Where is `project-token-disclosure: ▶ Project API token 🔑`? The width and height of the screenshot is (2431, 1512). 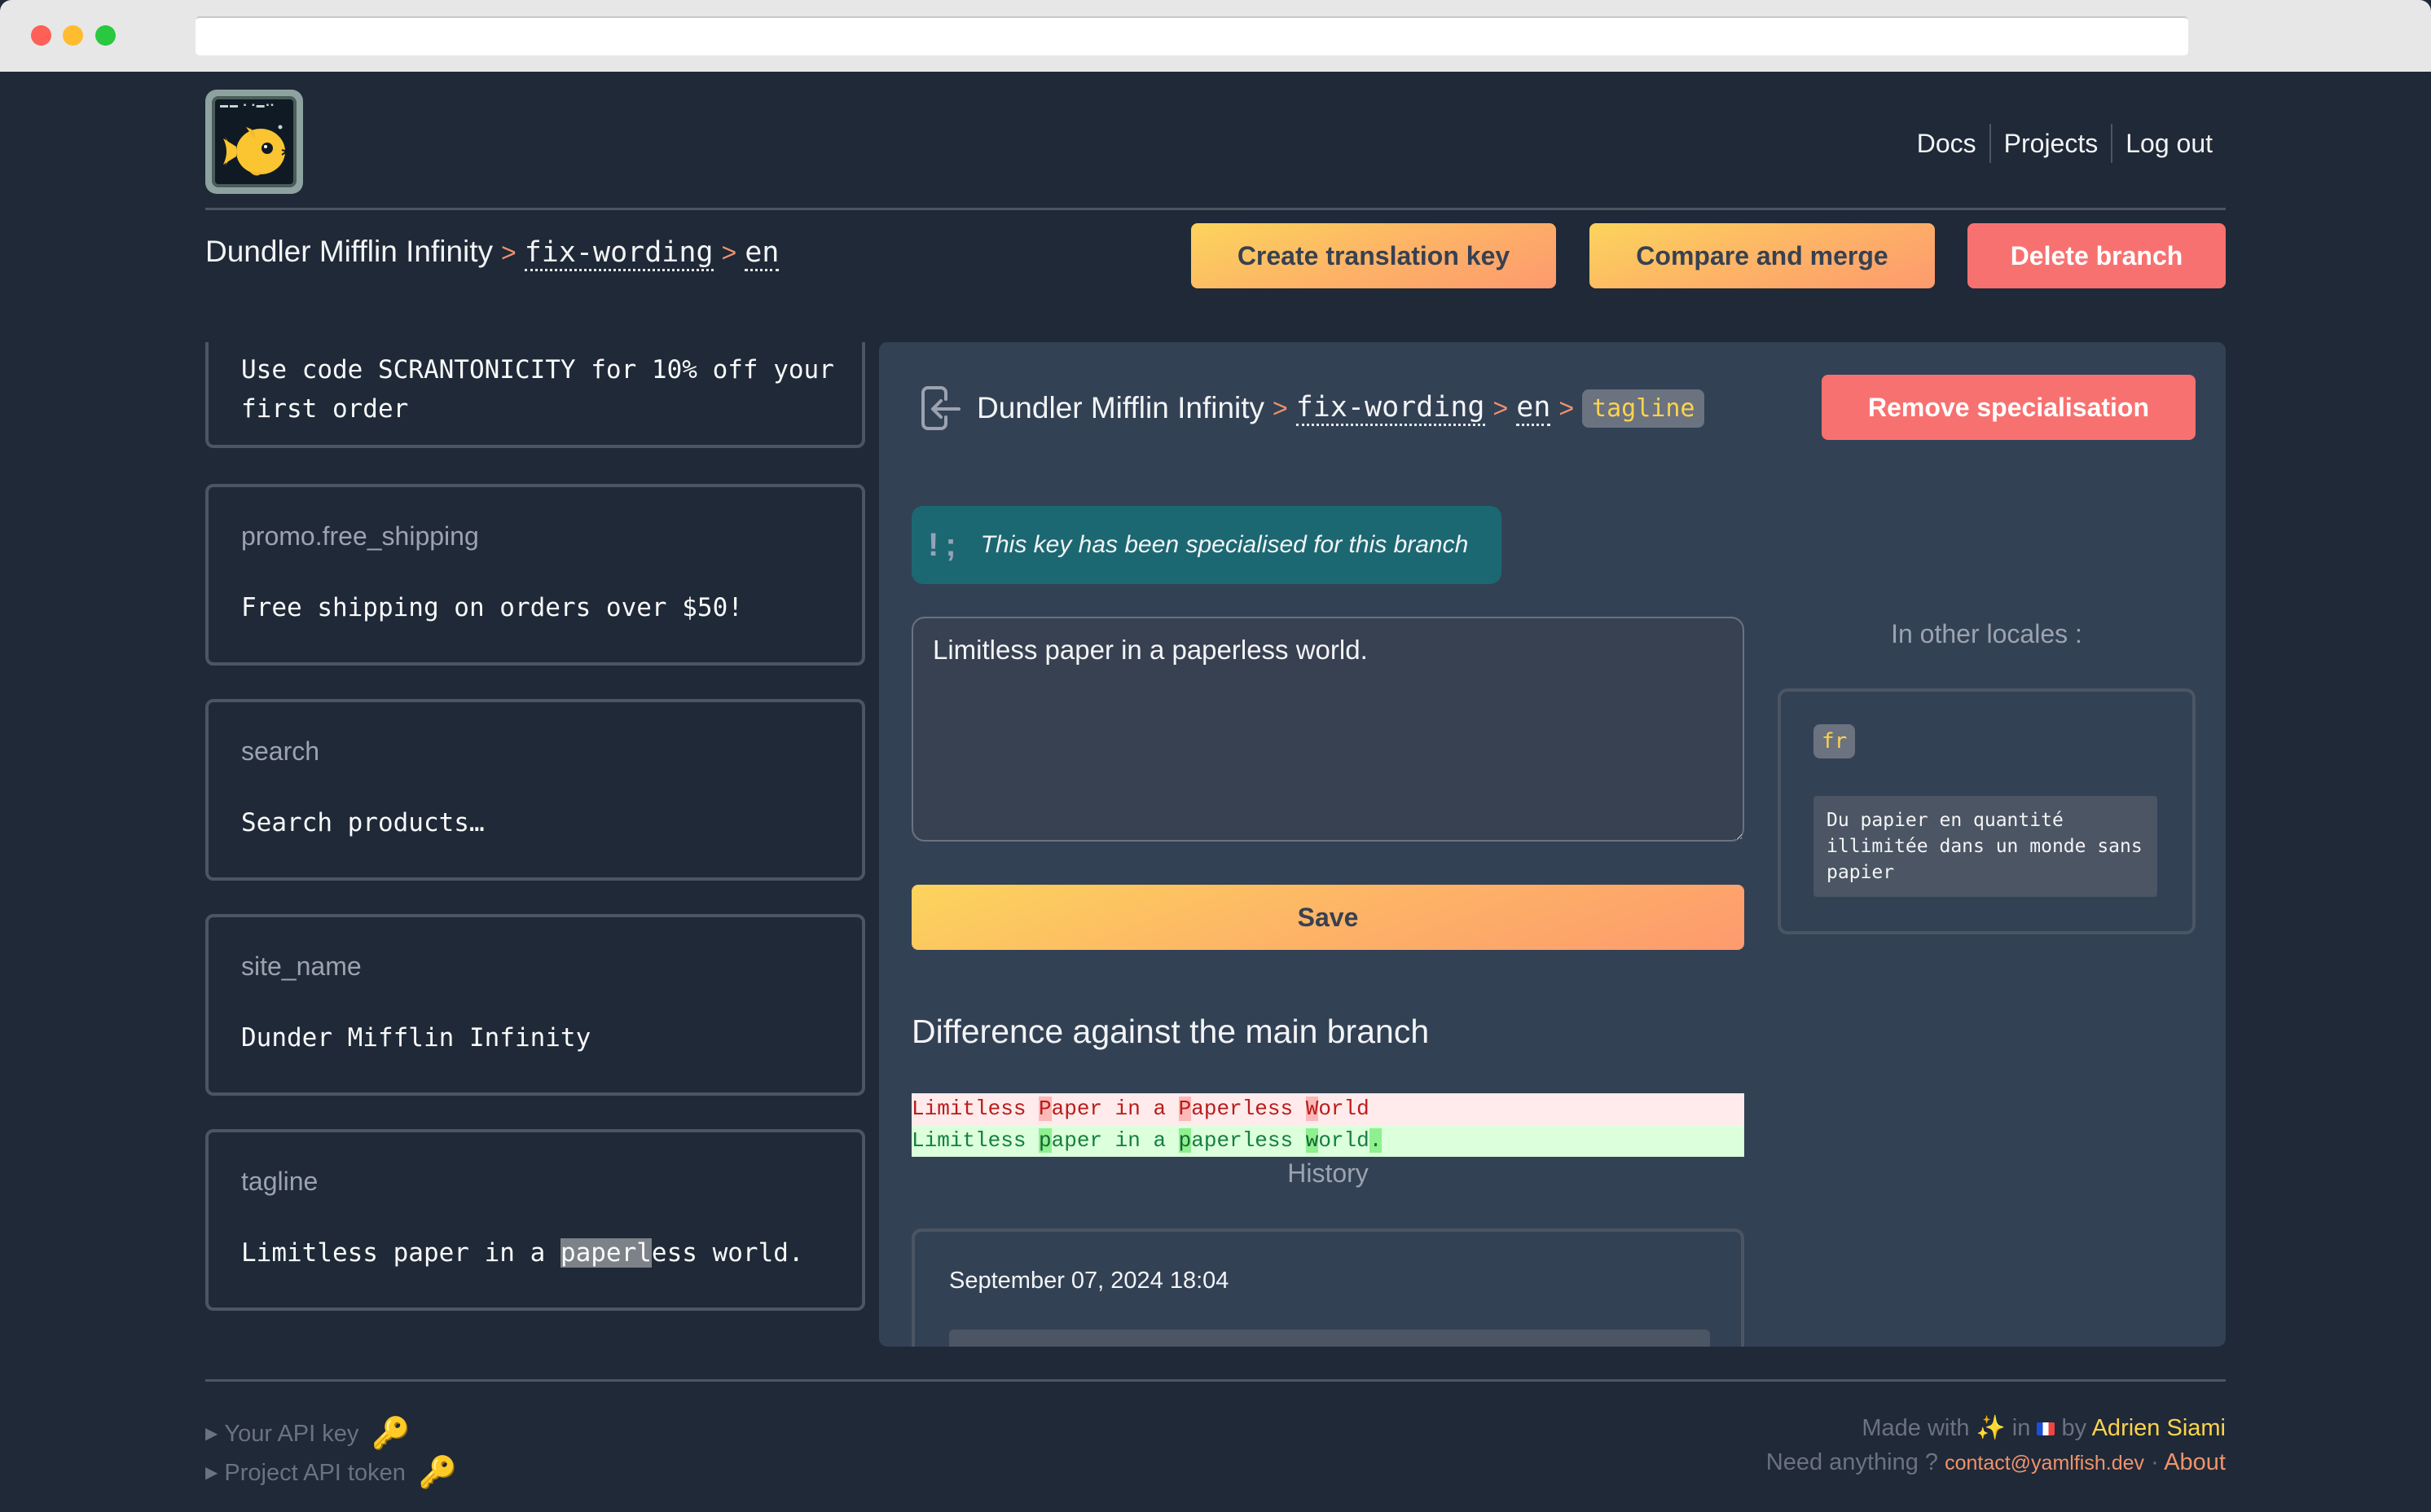
project-token-disclosure: ▶ Project API token 🔑 is located at coordinates (331, 1472).